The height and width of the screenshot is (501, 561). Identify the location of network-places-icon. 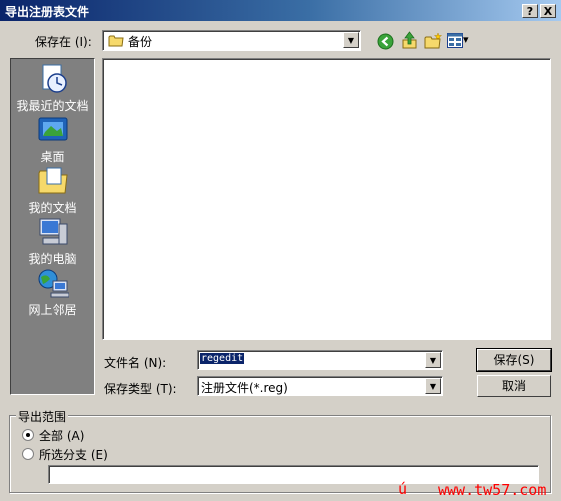
(53, 283).